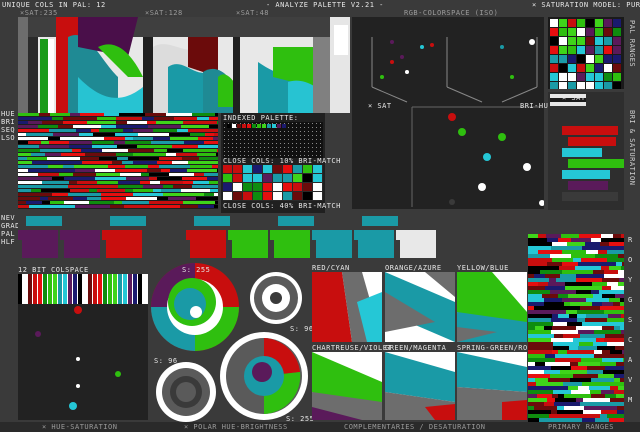 The width and height of the screenshot is (640, 432). What do you see at coordinates (414, 427) in the screenshot?
I see `footer-complementaries: COMPLEMENTARIES / DESATURATION` at bounding box center [414, 427].